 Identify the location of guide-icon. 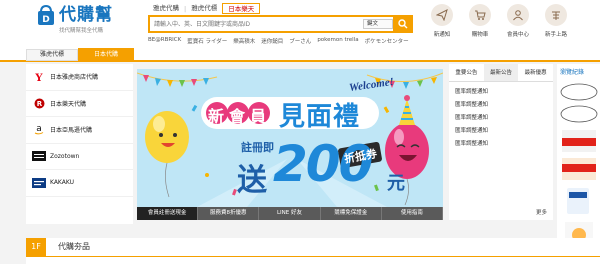
(556, 15).